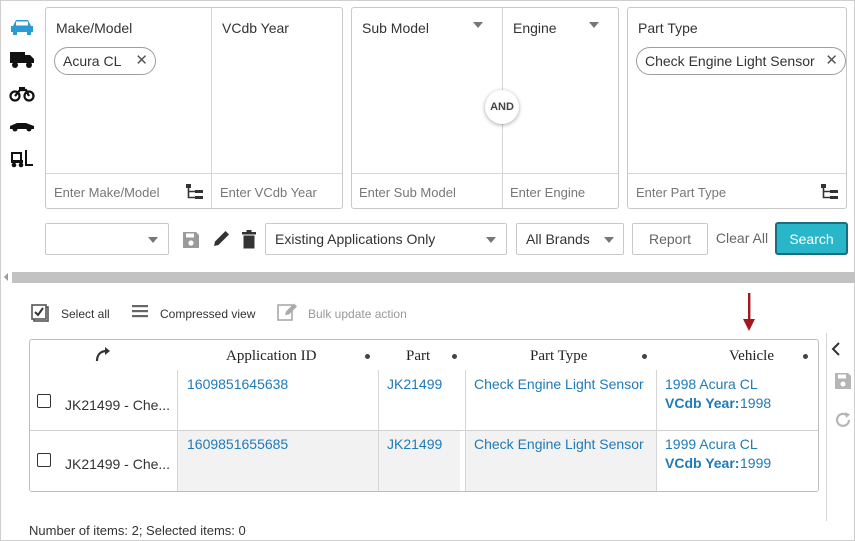 Image resolution: width=855 pixels, height=541 pixels. What do you see at coordinates (711, 384) in the screenshot?
I see `vehicle-link: 1998 Acura CL` at bounding box center [711, 384].